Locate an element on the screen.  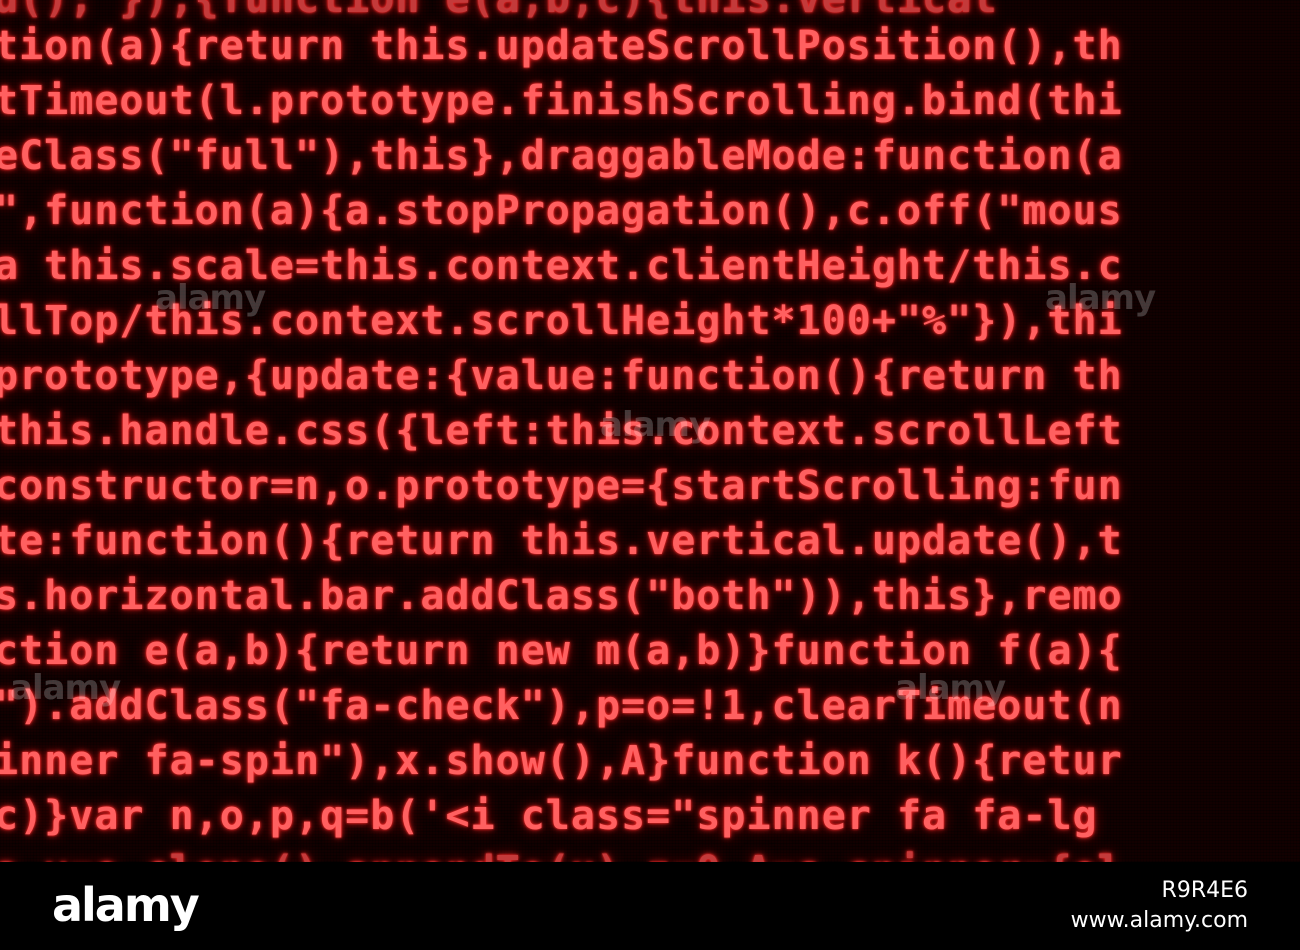
image-id: R9R4E6 is located at coordinates (1204, 890).